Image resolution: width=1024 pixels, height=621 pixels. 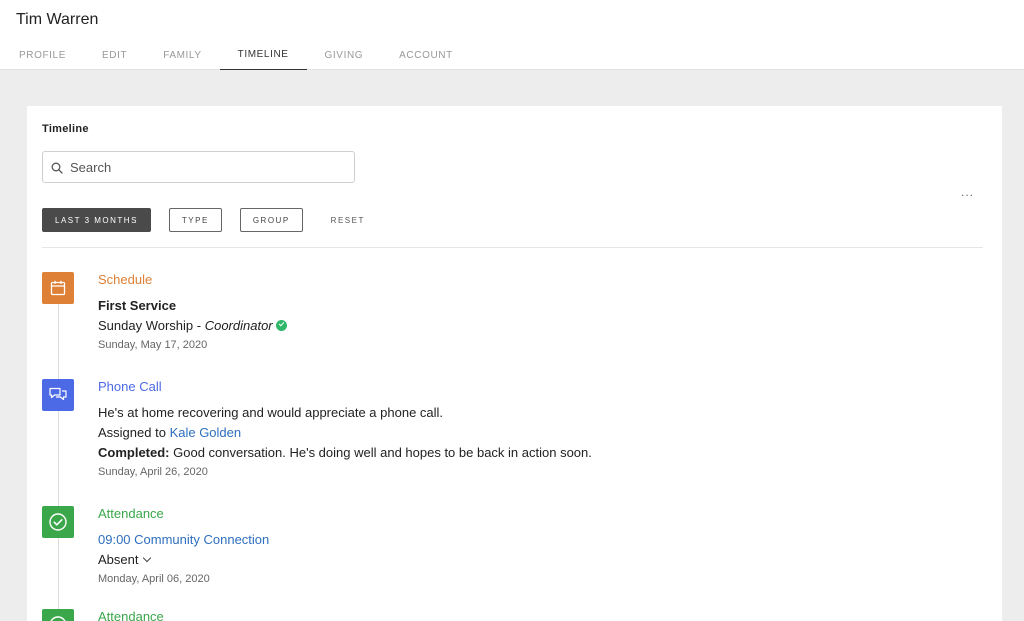 What do you see at coordinates (153, 472) in the screenshot?
I see `item-date: Sunday, April 26, 2020` at bounding box center [153, 472].